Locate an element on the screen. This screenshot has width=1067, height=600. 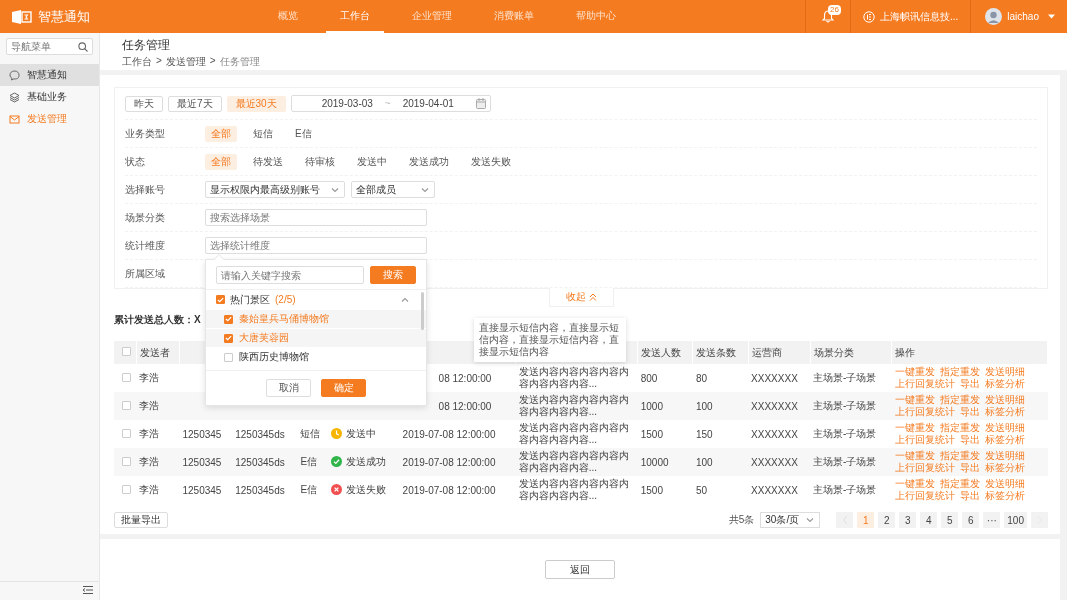
filter-option: 待审核 is located at coordinates (320, 161).